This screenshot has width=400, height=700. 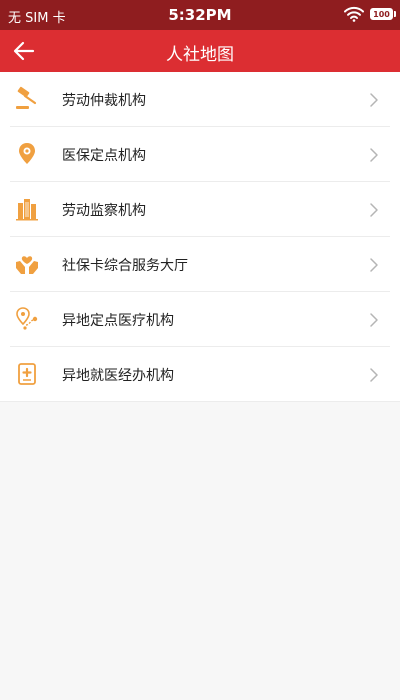 What do you see at coordinates (27, 374) in the screenshot?
I see `medical-document-icon` at bounding box center [27, 374].